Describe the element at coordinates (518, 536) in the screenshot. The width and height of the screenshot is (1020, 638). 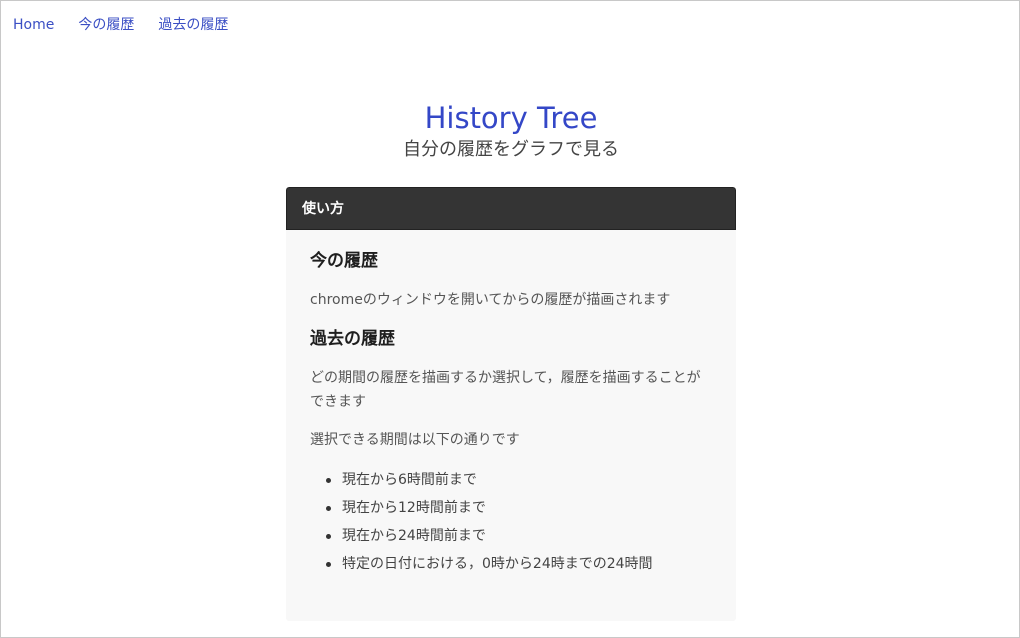
I see `list-item: 現在から24時間前まで` at that location.